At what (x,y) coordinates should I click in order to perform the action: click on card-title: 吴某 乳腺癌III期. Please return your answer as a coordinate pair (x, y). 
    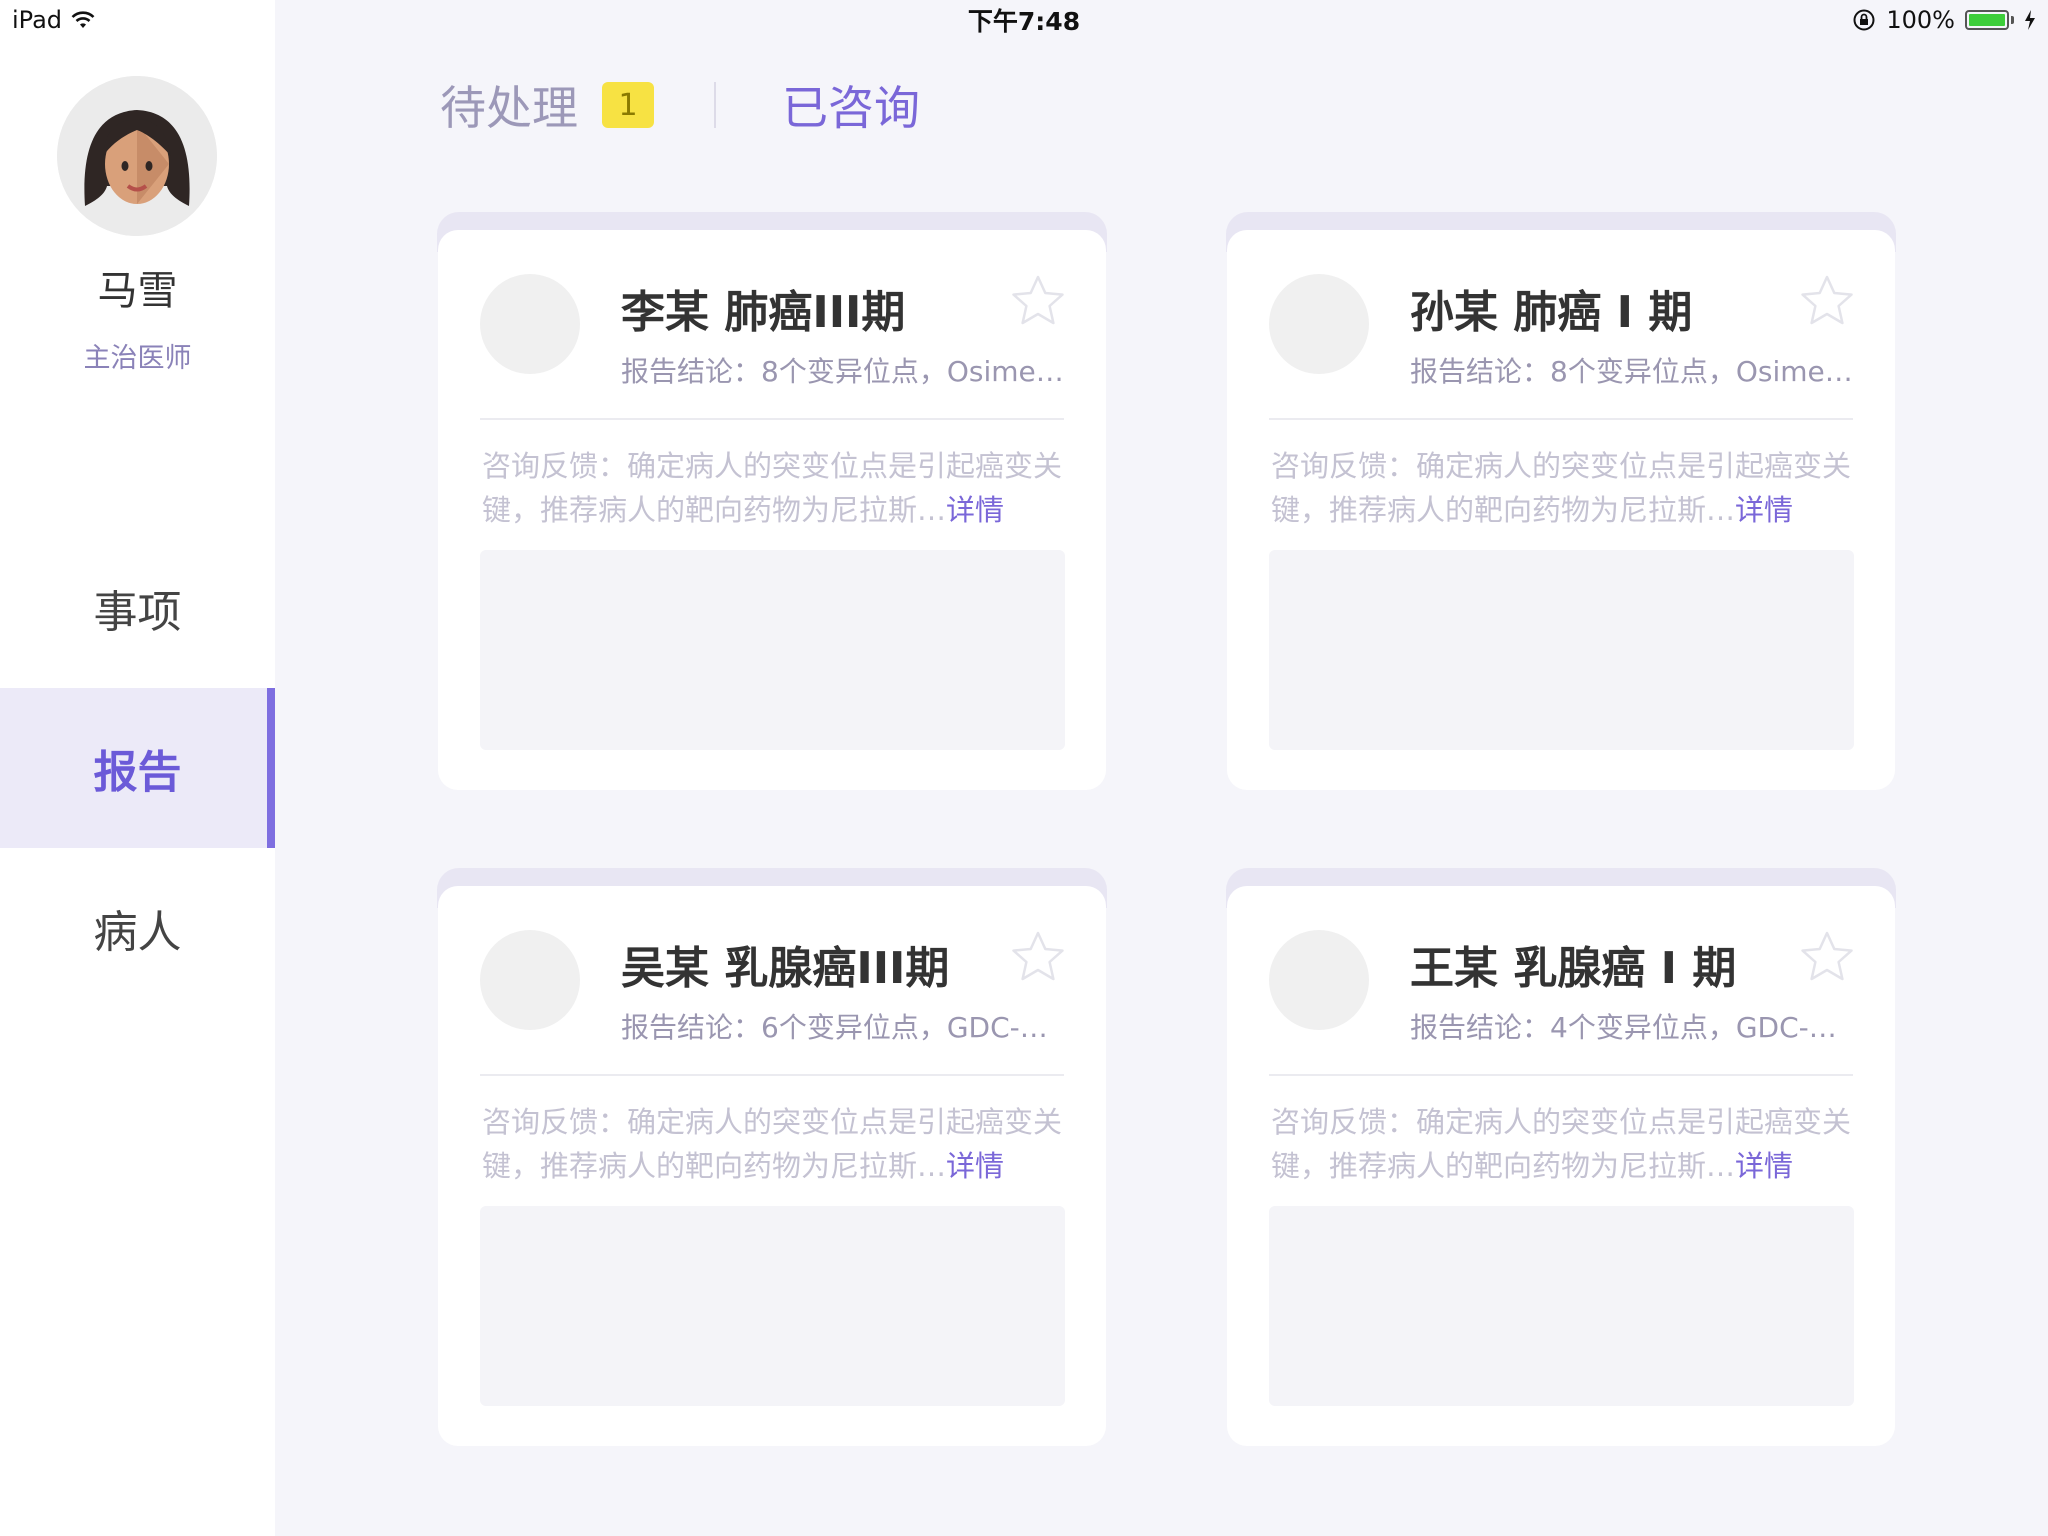
    Looking at the image, I should click on (785, 968).